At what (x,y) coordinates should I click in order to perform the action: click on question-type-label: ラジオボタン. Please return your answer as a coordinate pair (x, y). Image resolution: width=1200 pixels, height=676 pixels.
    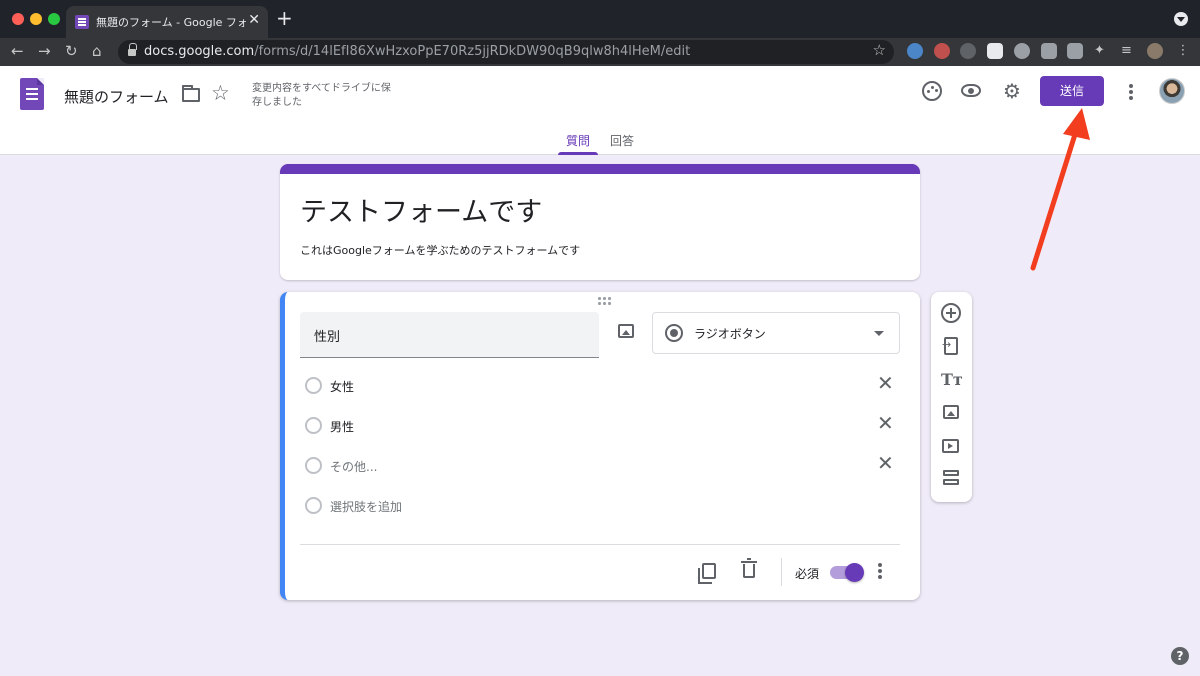
    Looking at the image, I should click on (730, 334).